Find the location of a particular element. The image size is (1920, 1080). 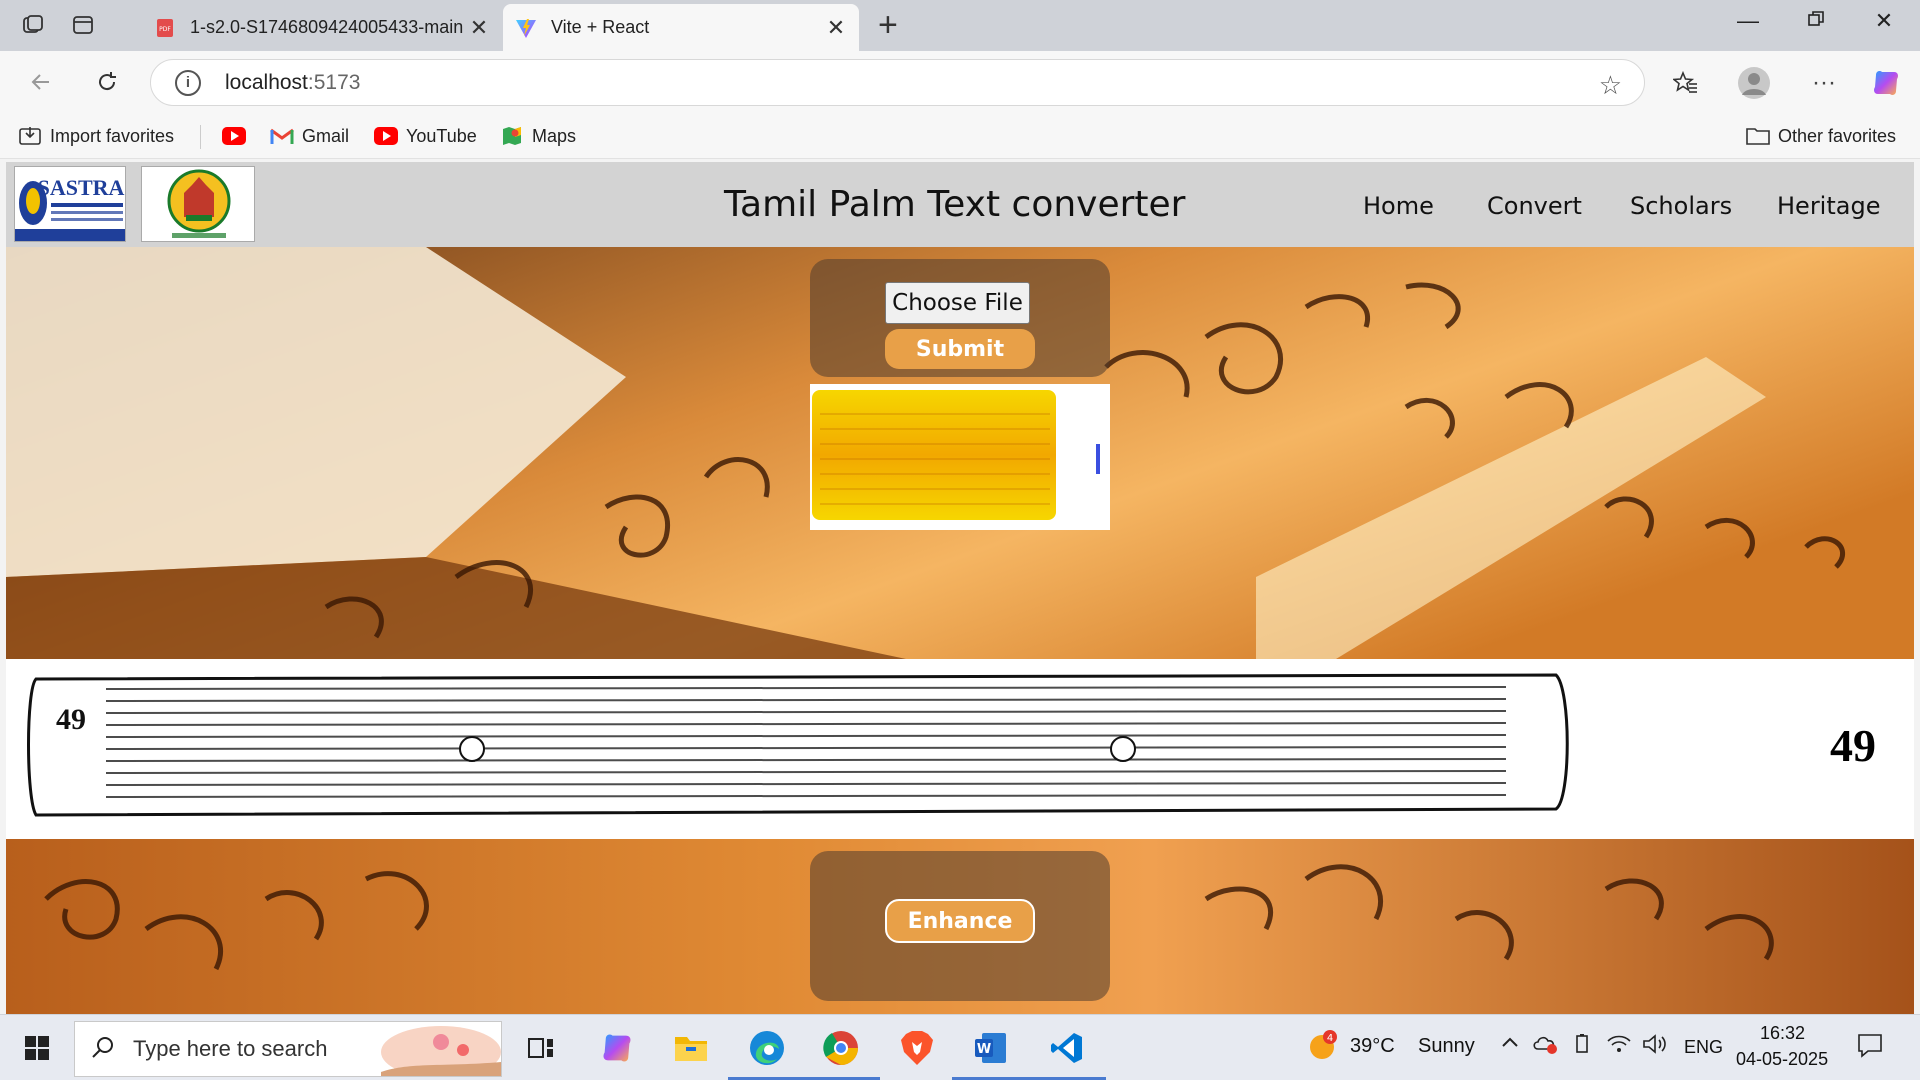

page-title: Tamil Palm Text converter is located at coordinates (955, 204).